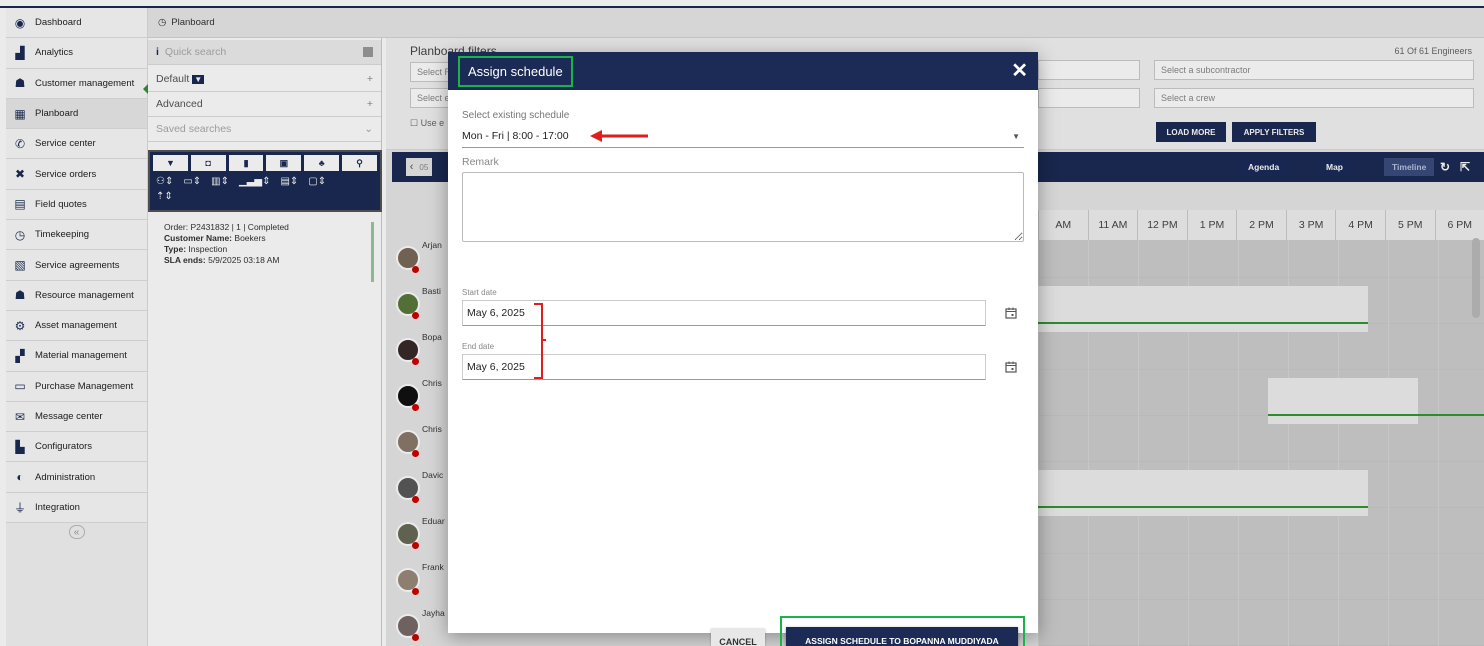 This screenshot has height=646, width=1484. I want to click on dialog-title: Assign schedule, so click(515, 71).